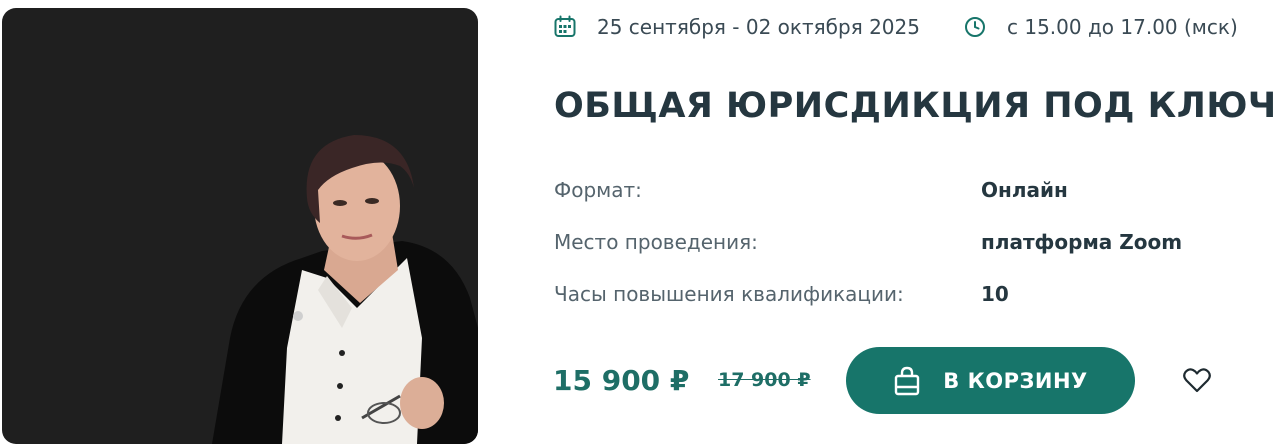 This screenshot has width=1280, height=448. Describe the element at coordinates (345, 289) in the screenshot. I see `speaker-portrait-image` at that location.